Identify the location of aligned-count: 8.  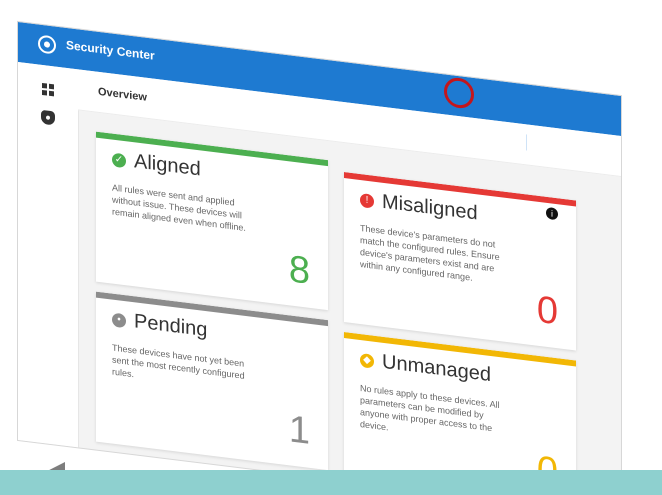
(299, 270).